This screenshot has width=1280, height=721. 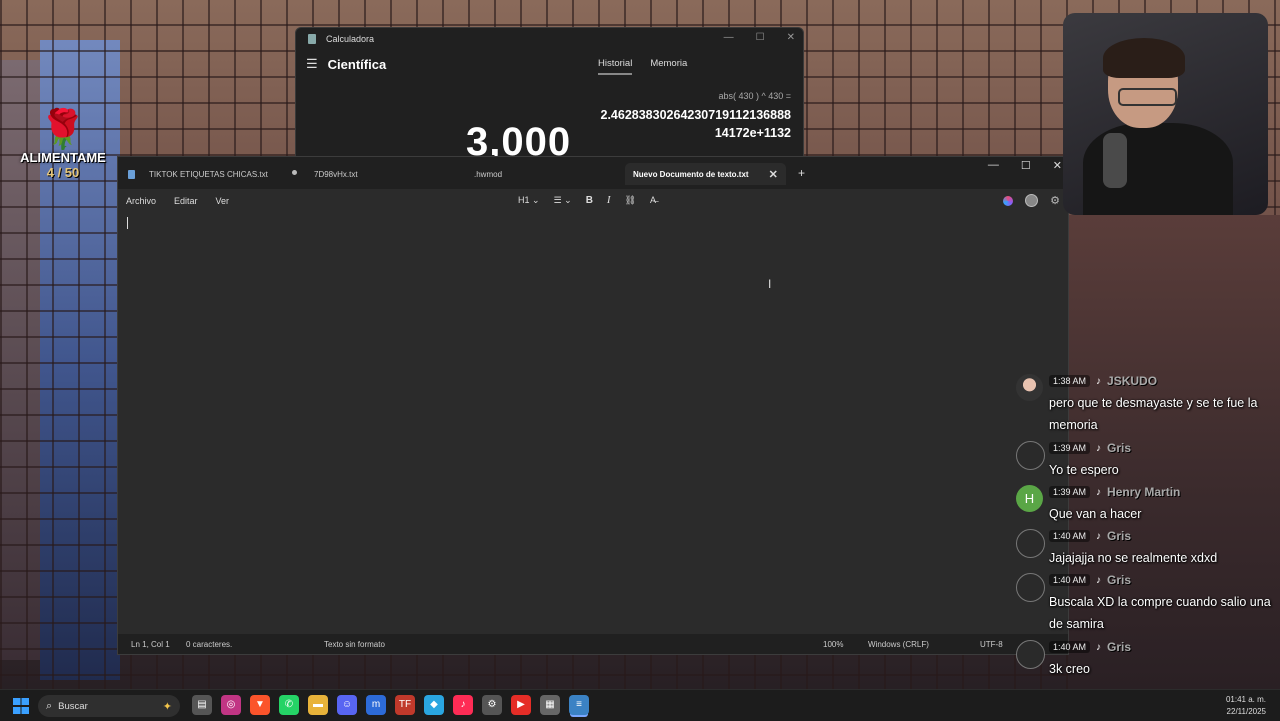 I want to click on heading-label: H1, so click(x=524, y=199).